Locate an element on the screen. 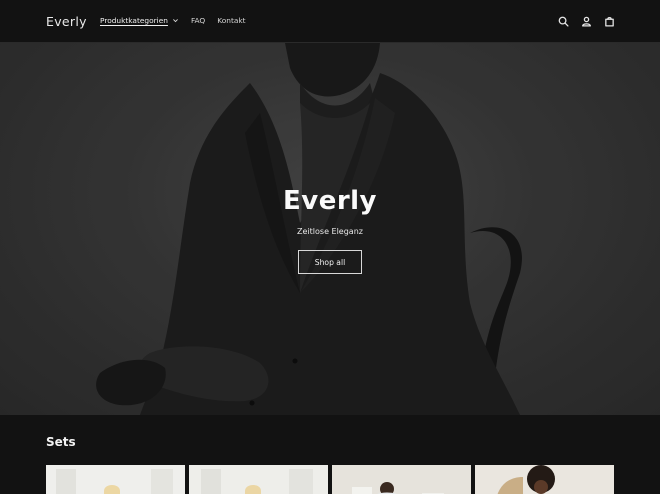 This screenshot has width=660, height=494. account-button is located at coordinates (586, 21).